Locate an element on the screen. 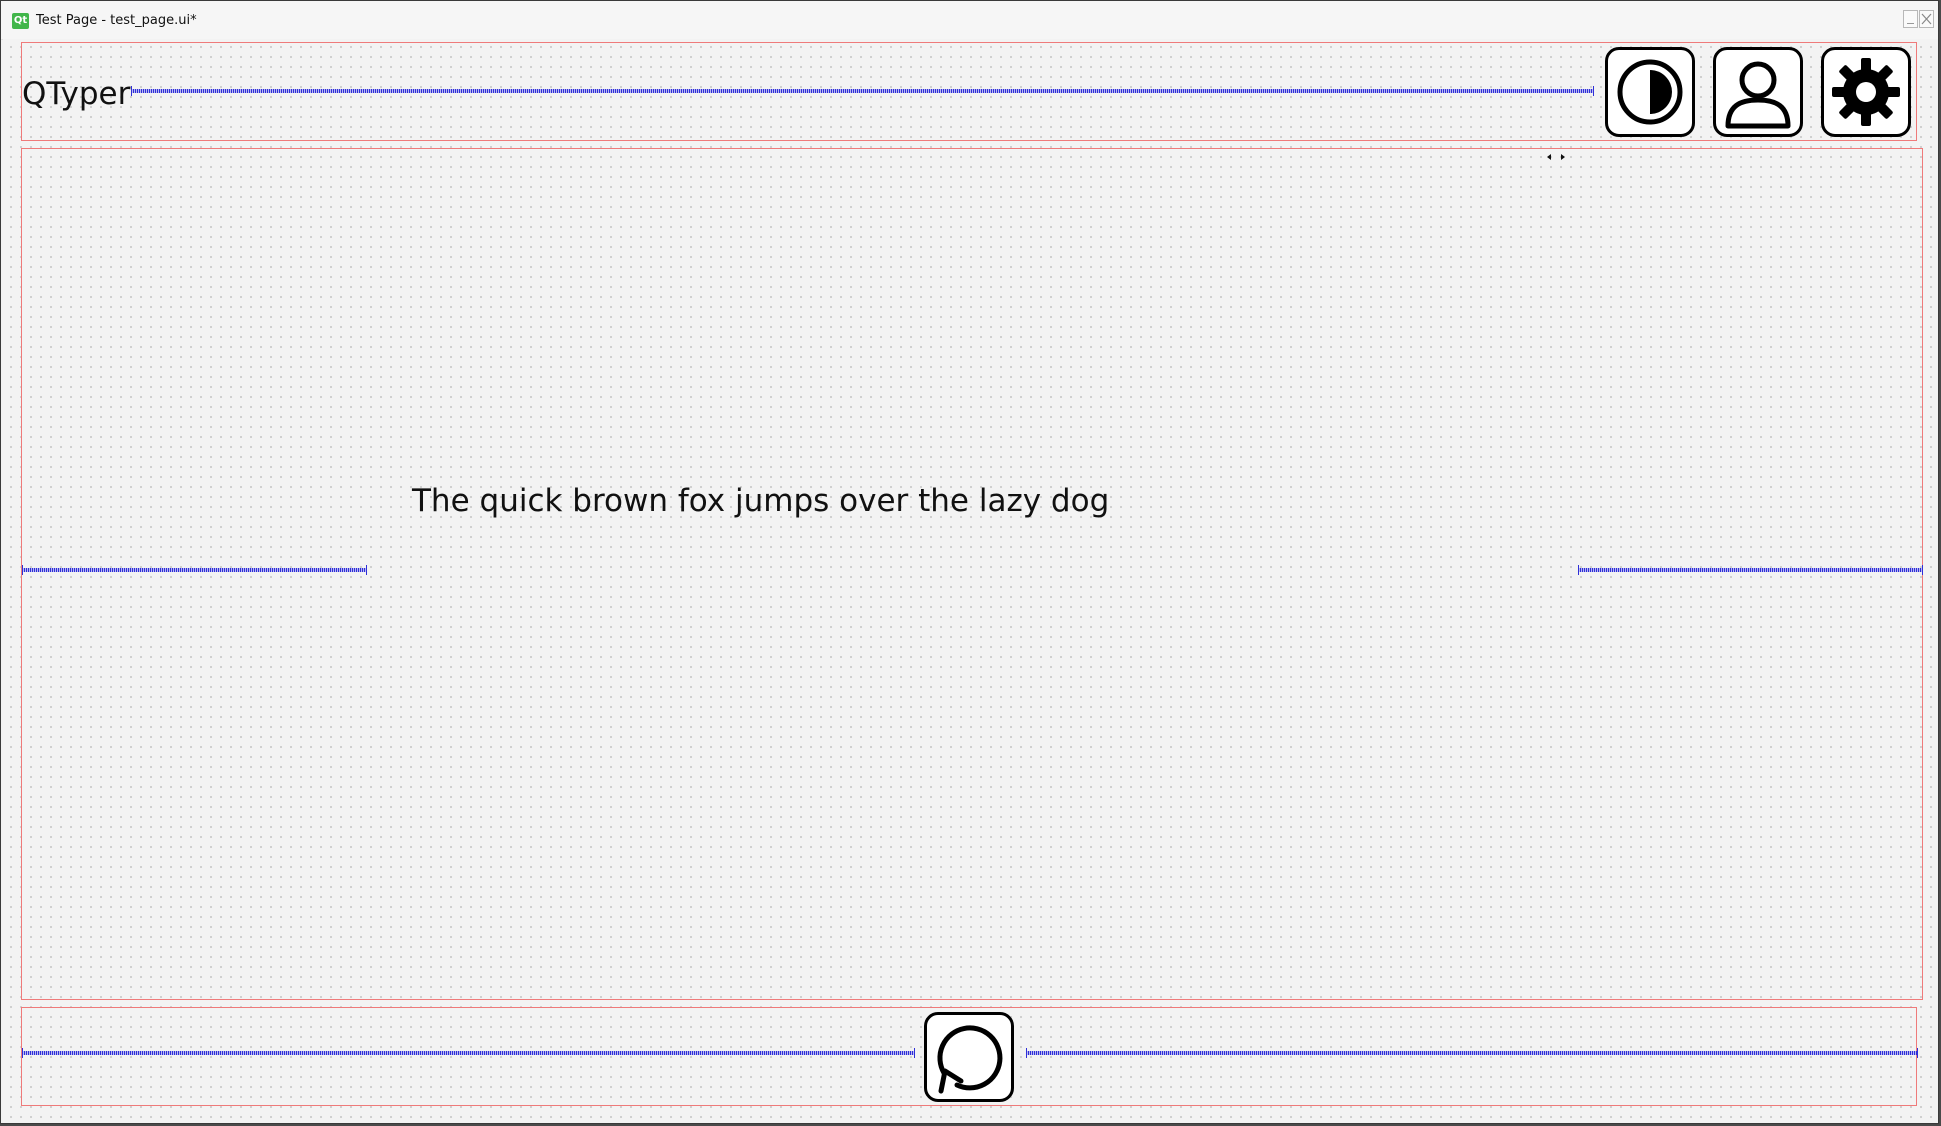 This screenshot has width=1941, height=1126. window-title: Test Page - test_page.ui* is located at coordinates (116, 20).